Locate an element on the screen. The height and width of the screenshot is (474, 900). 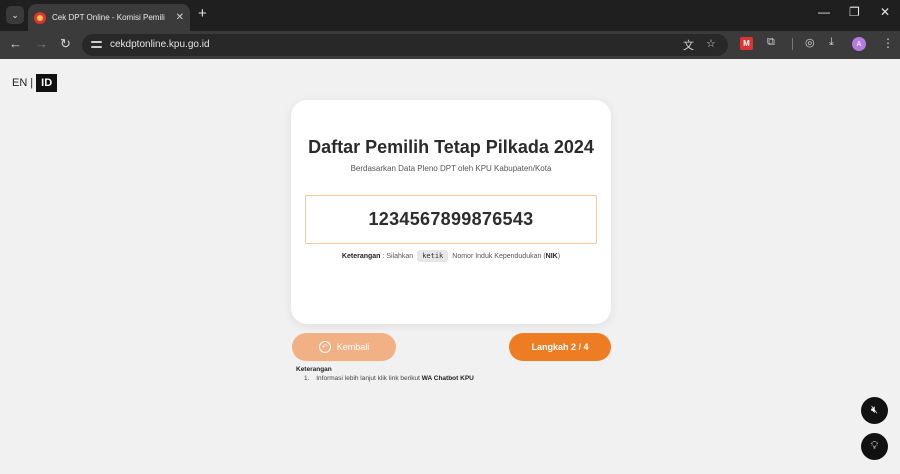
page-title: Daftar Pemilih Tetap Pilkada 2024 is located at coordinates (451, 147).